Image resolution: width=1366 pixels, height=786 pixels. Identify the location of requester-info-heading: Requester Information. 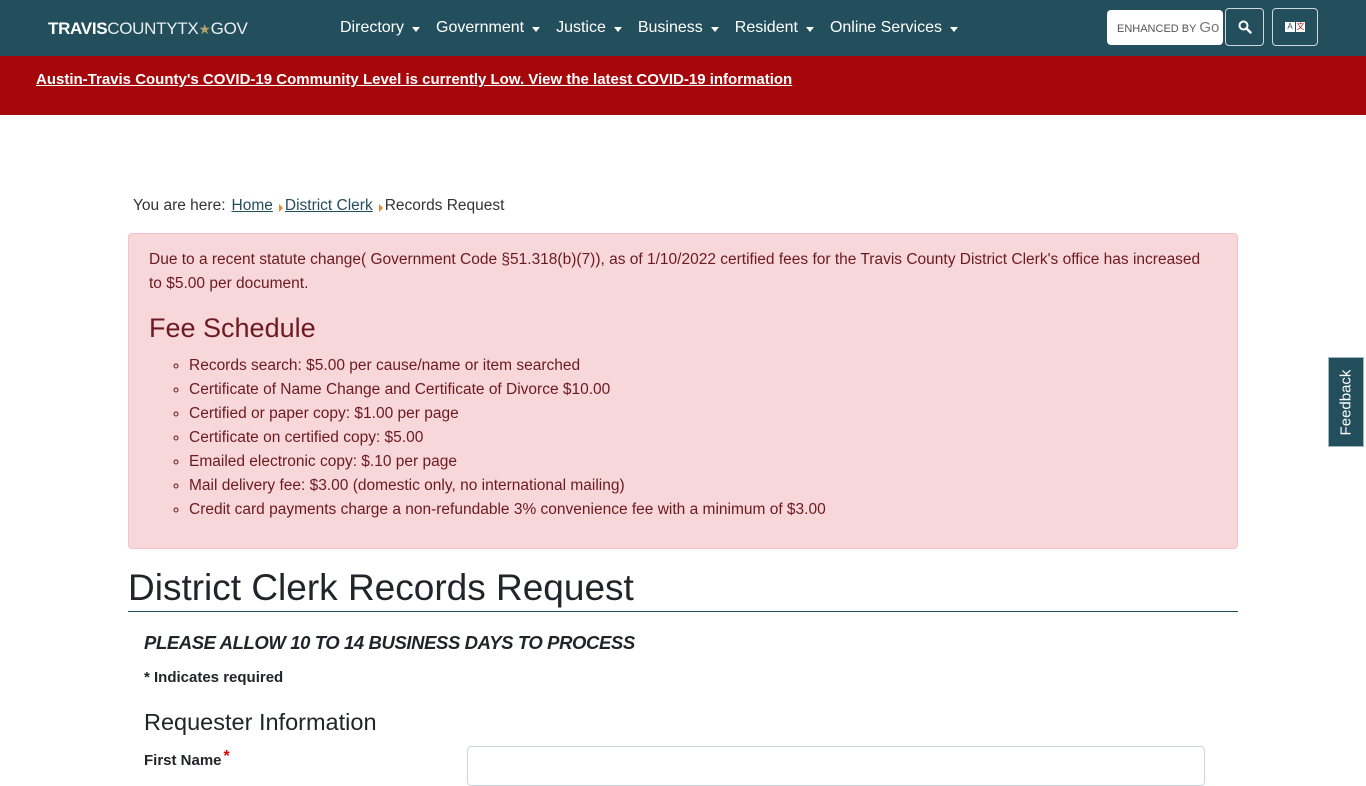
(260, 722).